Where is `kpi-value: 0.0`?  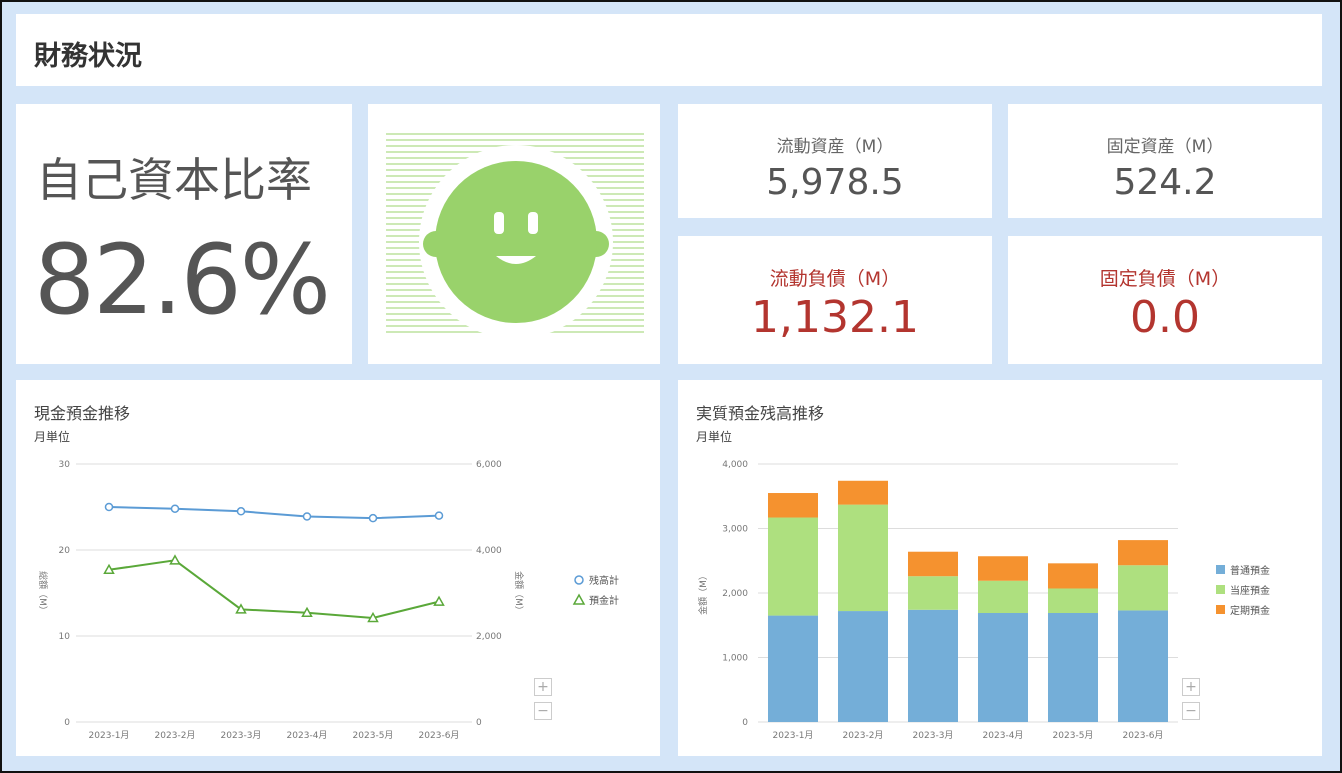 kpi-value: 0.0 is located at coordinates (1165, 317).